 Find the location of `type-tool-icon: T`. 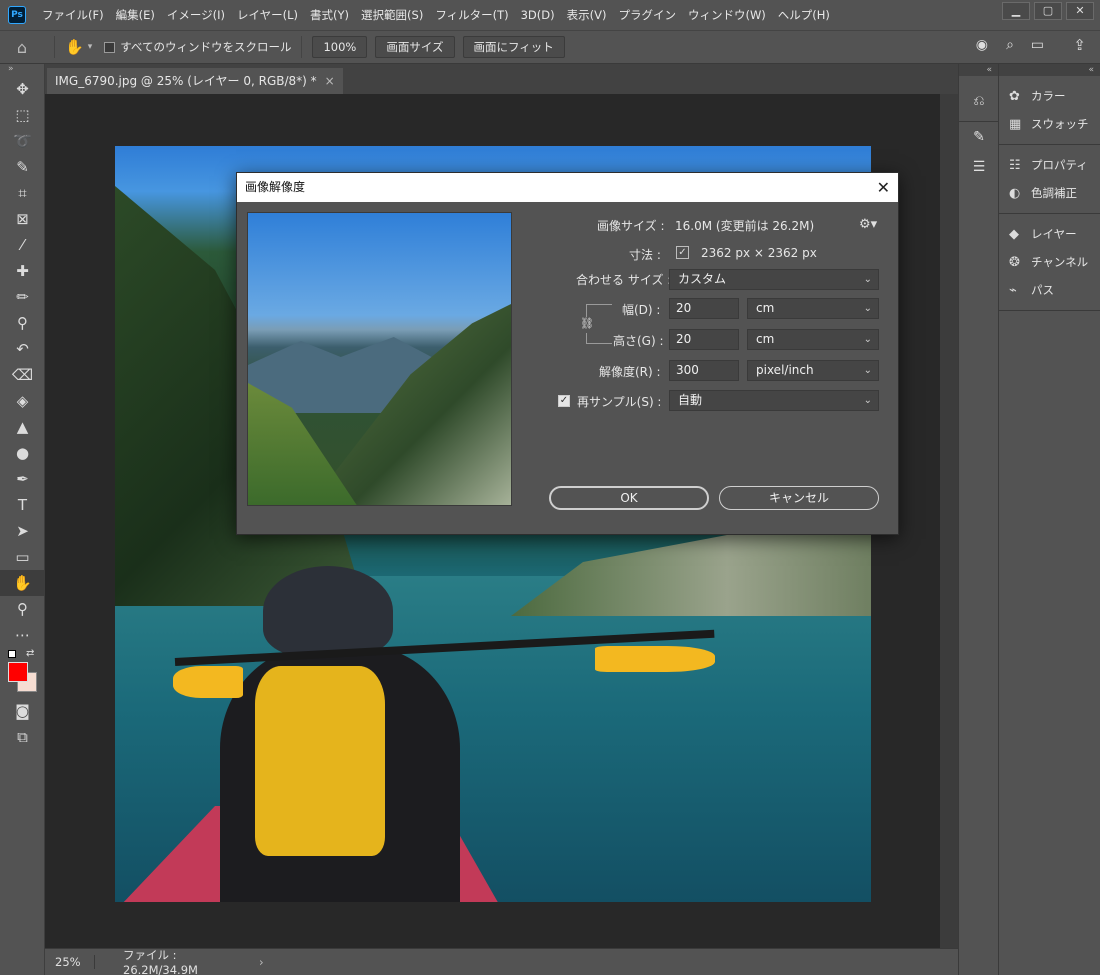

type-tool-icon: T is located at coordinates (22, 505).